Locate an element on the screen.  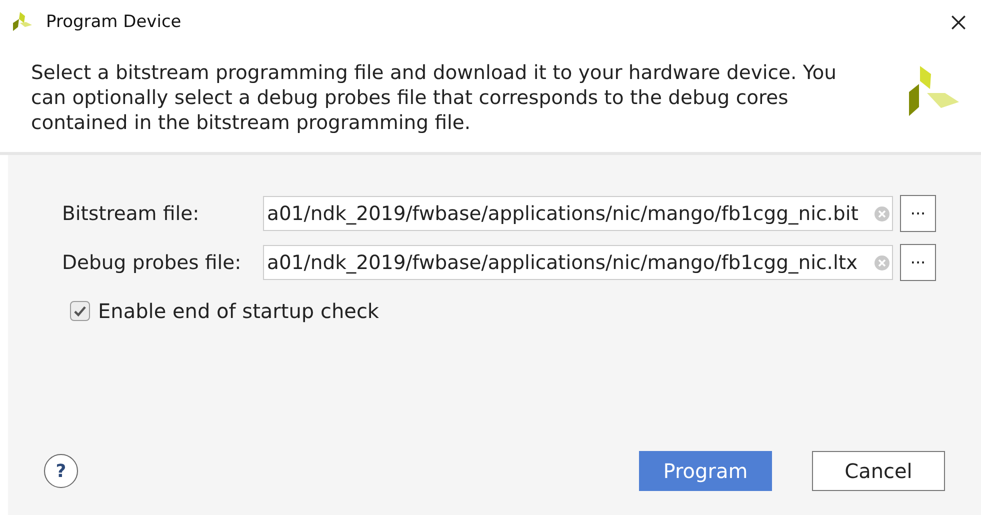
file-path-field: a01/ndk_2019/fwbase/applications/nic/mango/fb1cgg_nic.bit is located at coordinates (578, 213).